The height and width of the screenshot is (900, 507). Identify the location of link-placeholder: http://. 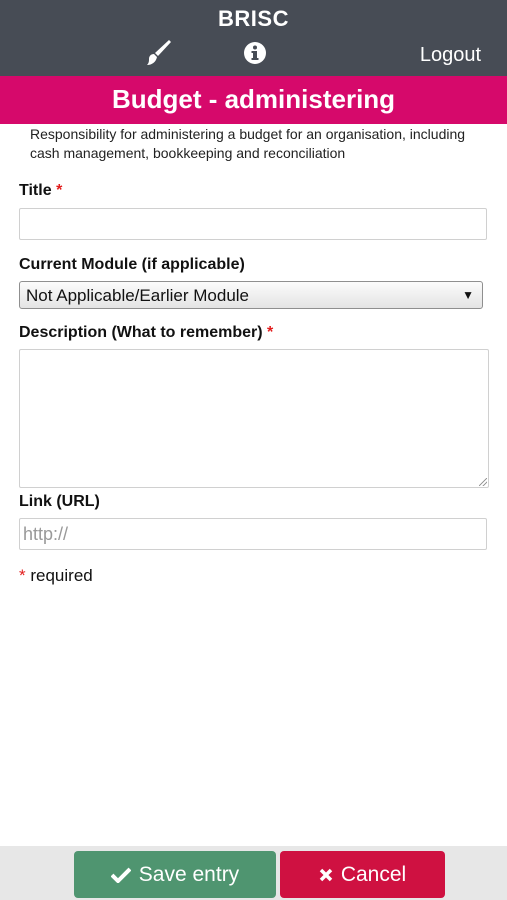
(46, 534).